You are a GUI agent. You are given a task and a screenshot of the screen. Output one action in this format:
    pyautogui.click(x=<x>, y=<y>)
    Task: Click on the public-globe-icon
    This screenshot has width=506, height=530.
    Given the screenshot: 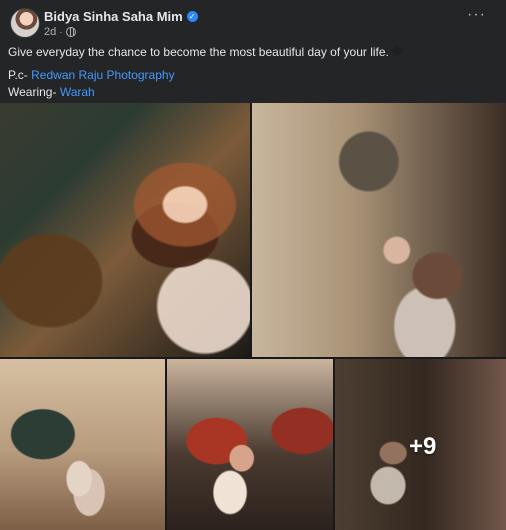 What is the action you would take?
    pyautogui.click(x=70, y=32)
    